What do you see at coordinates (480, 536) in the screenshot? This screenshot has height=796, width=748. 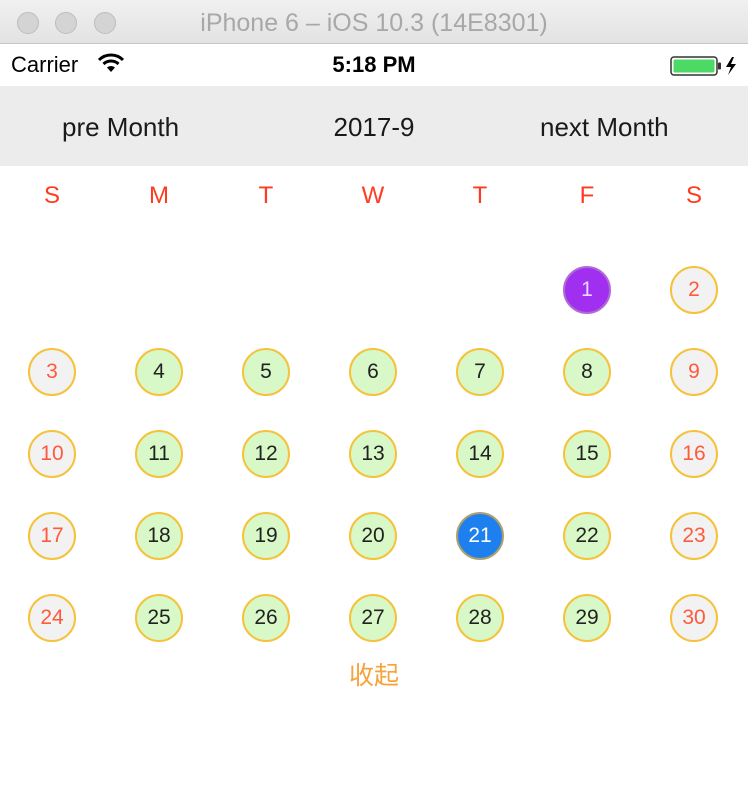 I see `day-cell-21: 21` at bounding box center [480, 536].